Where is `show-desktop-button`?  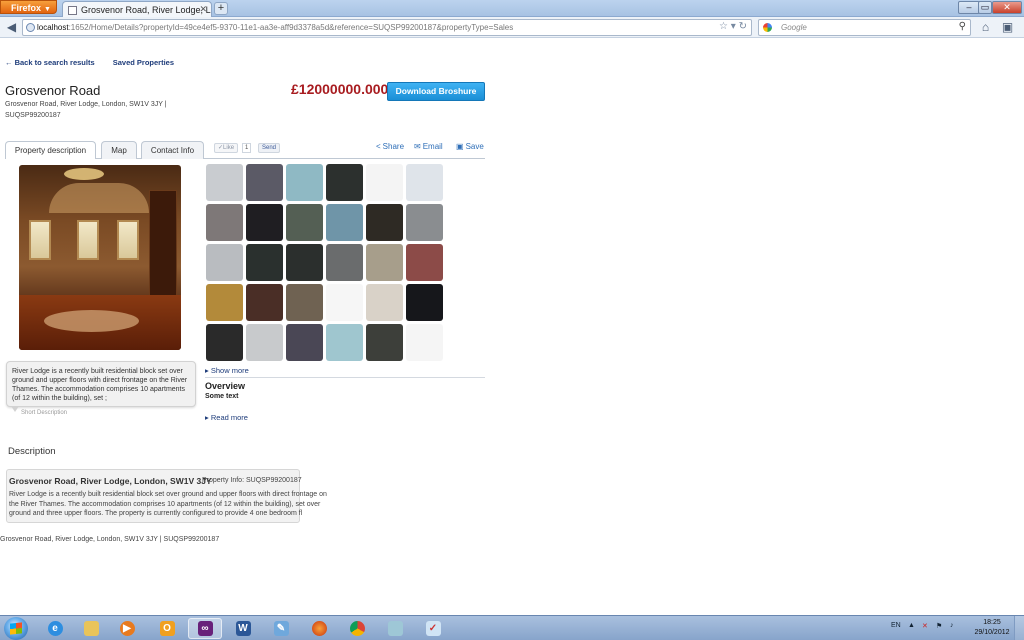
show-desktop-button is located at coordinates (1019, 628).